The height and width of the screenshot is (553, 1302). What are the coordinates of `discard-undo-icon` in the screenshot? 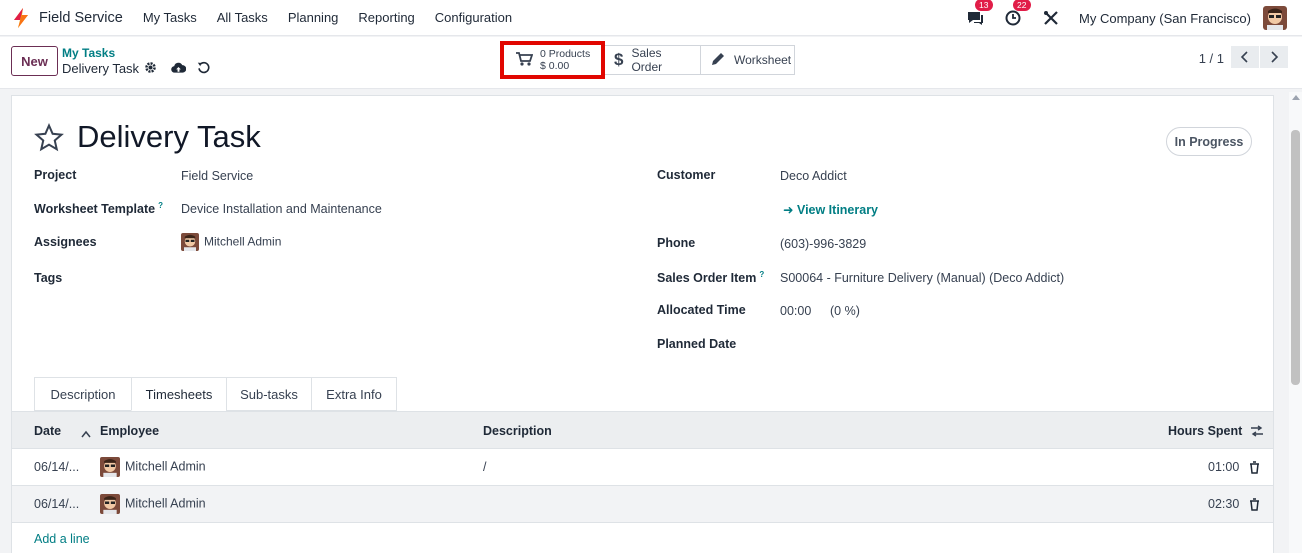 It's located at (204, 68).